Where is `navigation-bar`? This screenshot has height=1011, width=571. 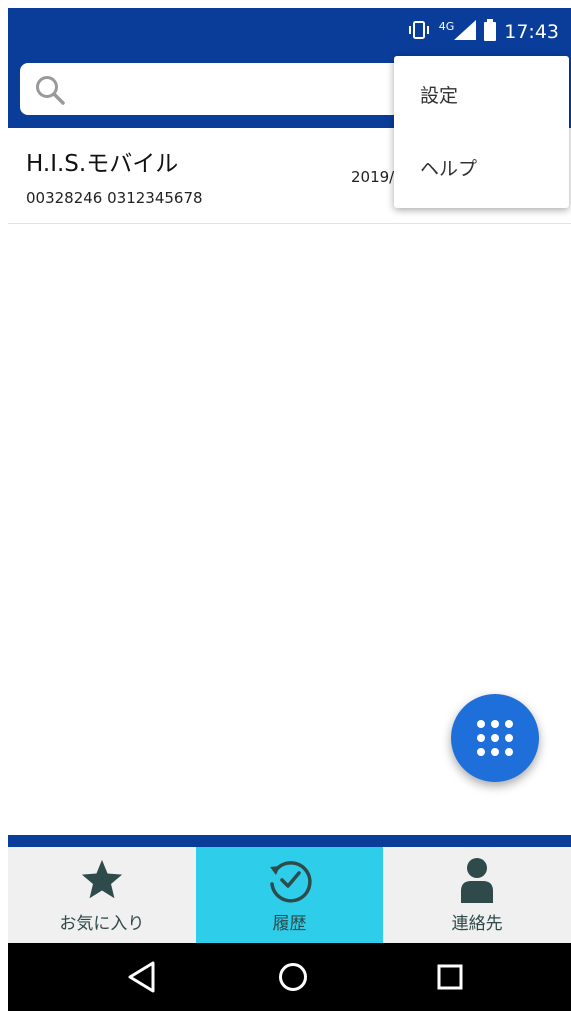 navigation-bar is located at coordinates (289, 977).